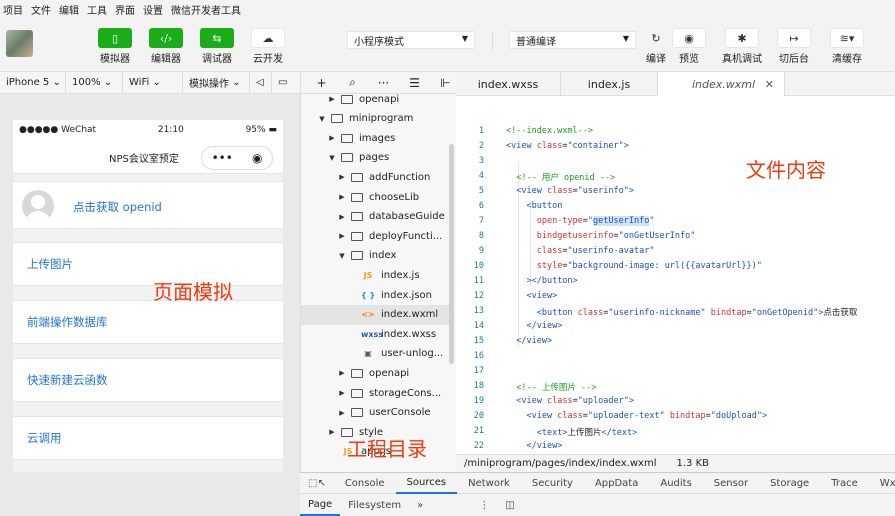 The image size is (895, 516). What do you see at coordinates (609, 84) in the screenshot?
I see `tab-index-js: index.js` at bounding box center [609, 84].